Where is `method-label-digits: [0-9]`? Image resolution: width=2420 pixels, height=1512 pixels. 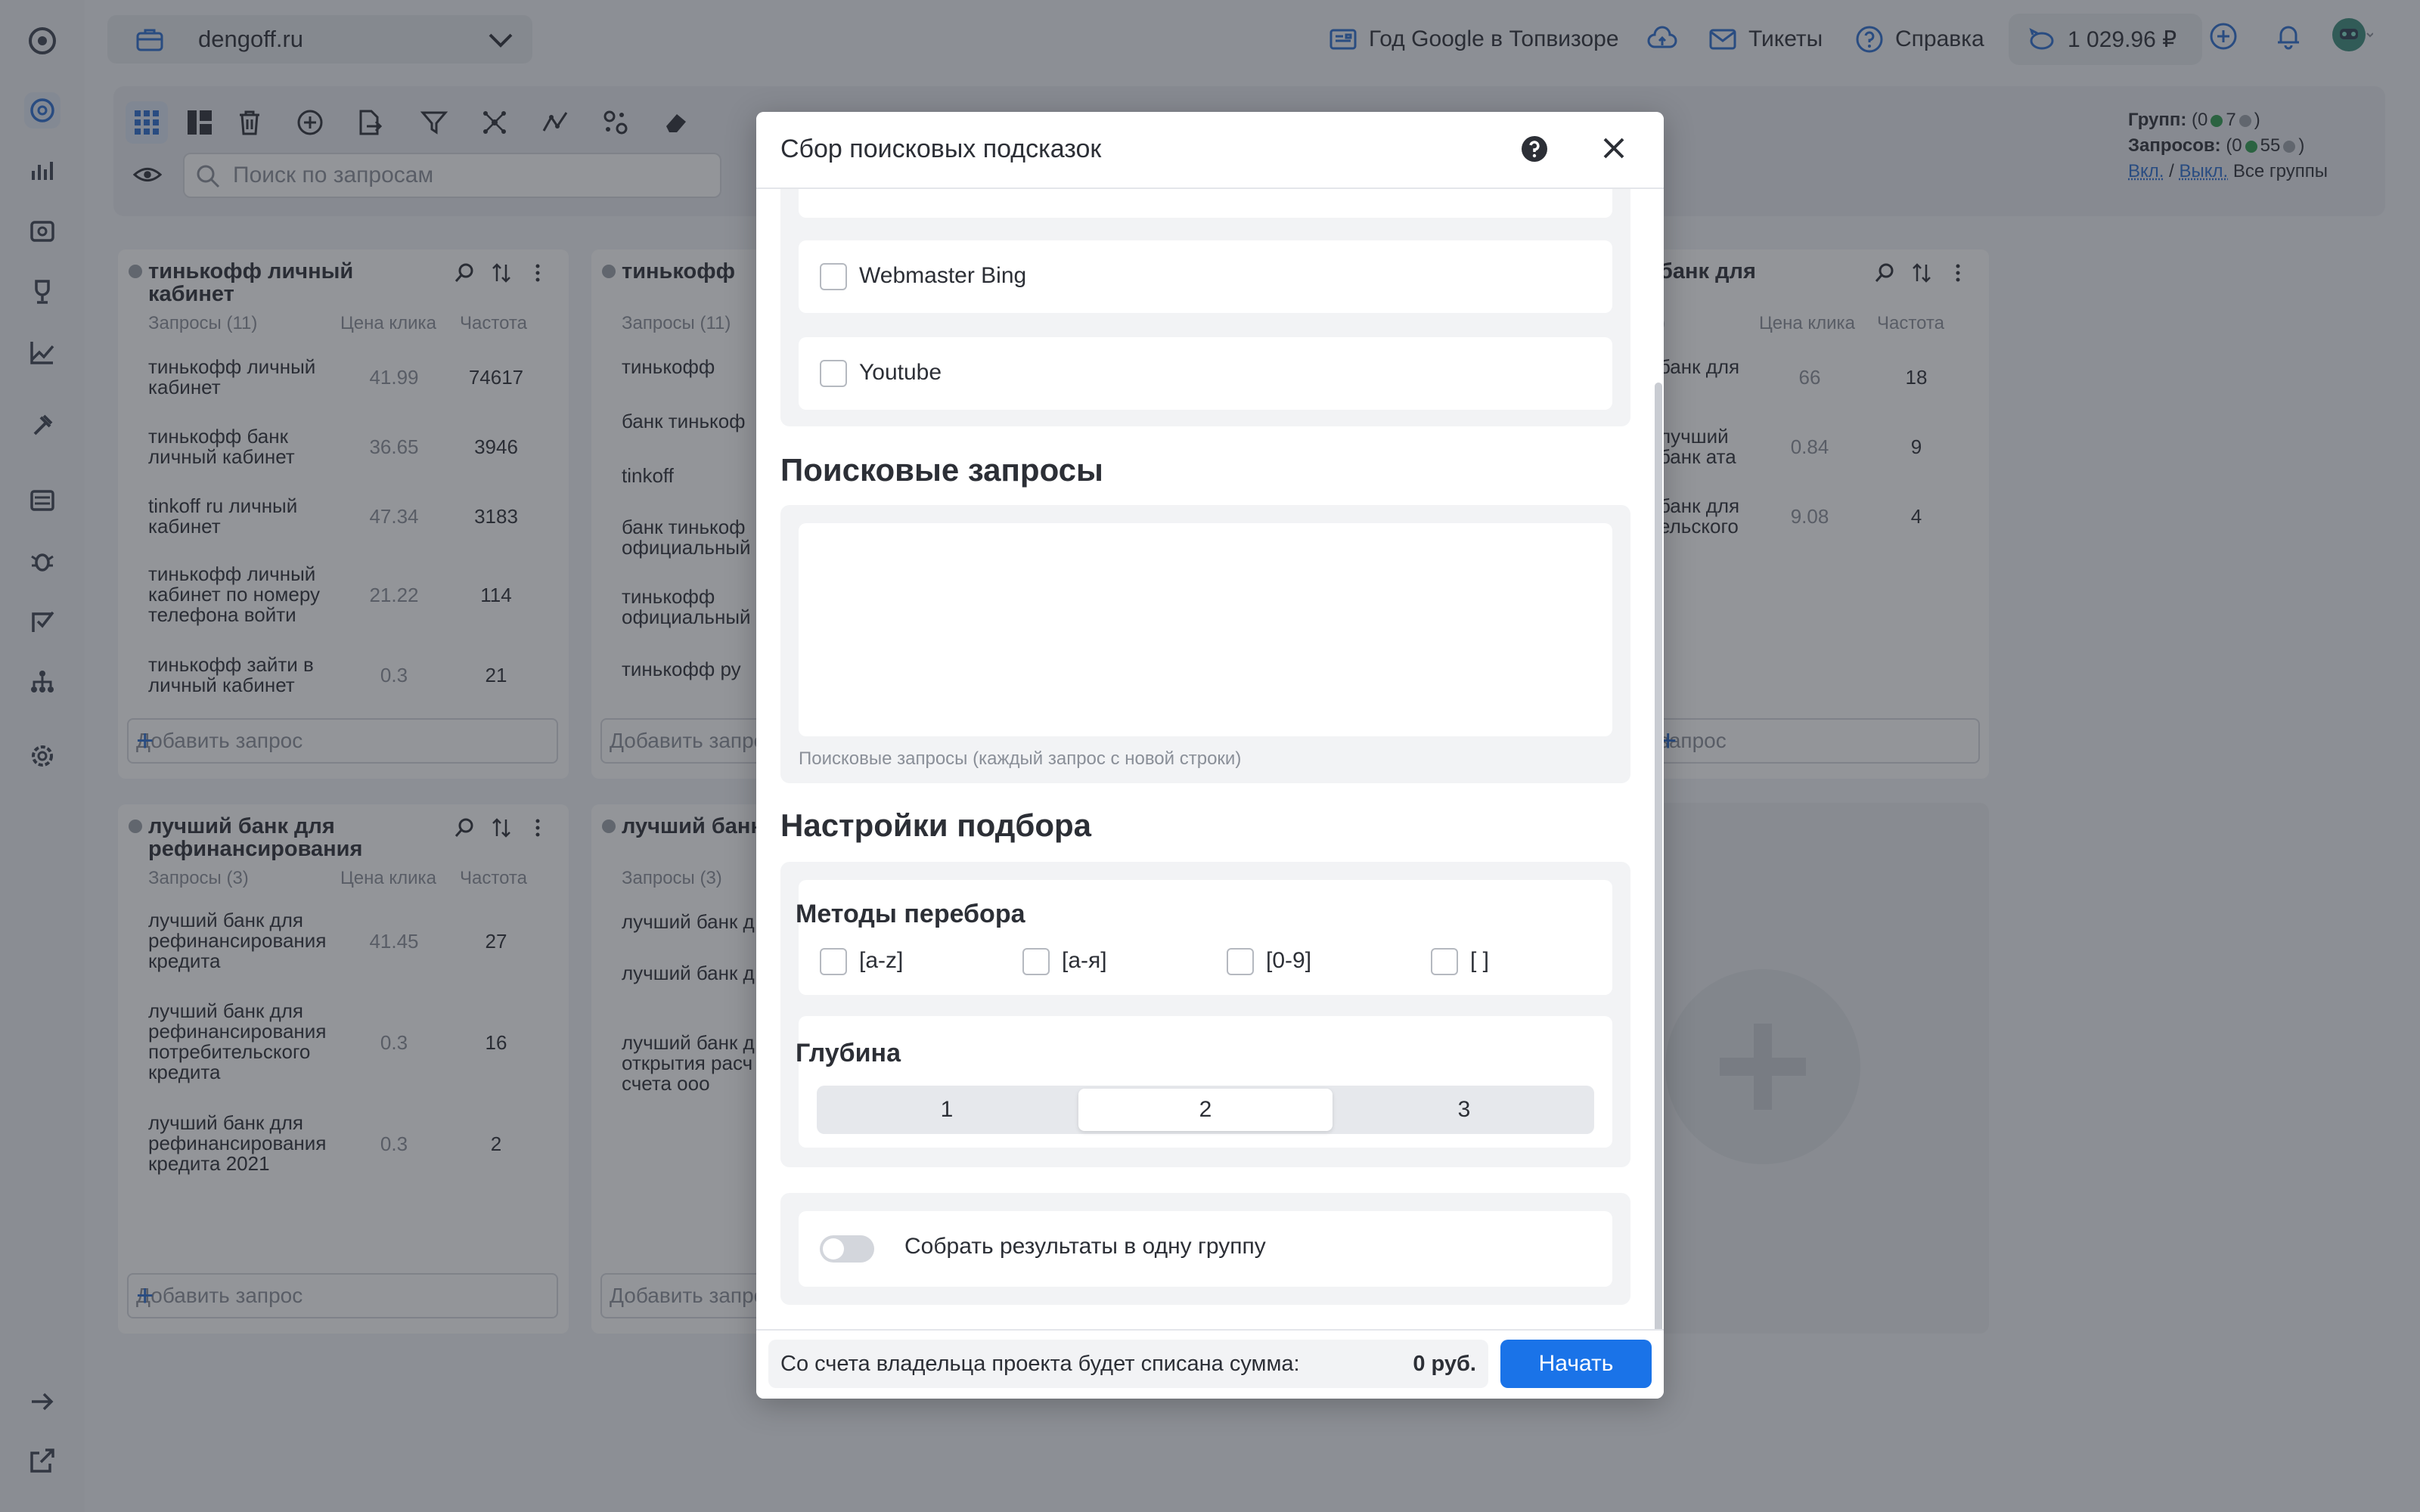 method-label-digits: [0-9] is located at coordinates (1289, 960).